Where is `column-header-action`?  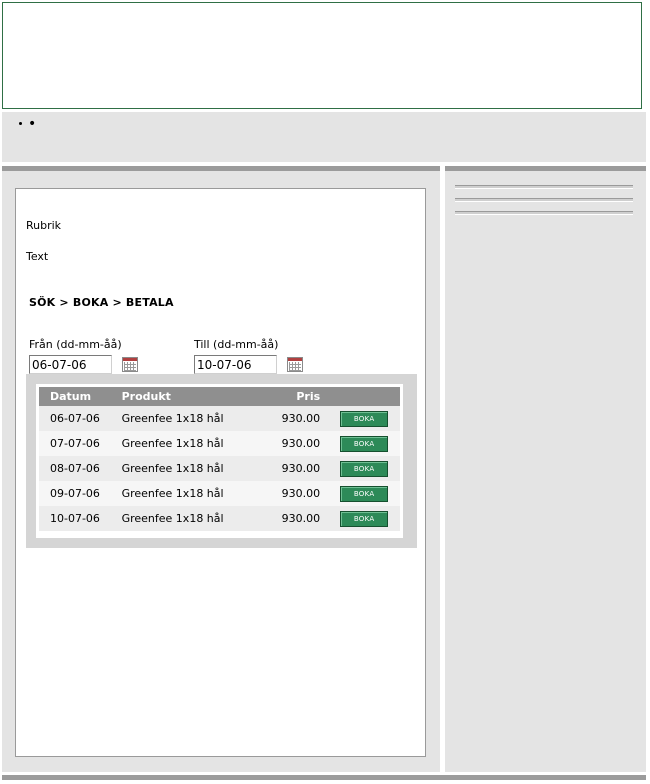
column-header-action is located at coordinates (370, 396).